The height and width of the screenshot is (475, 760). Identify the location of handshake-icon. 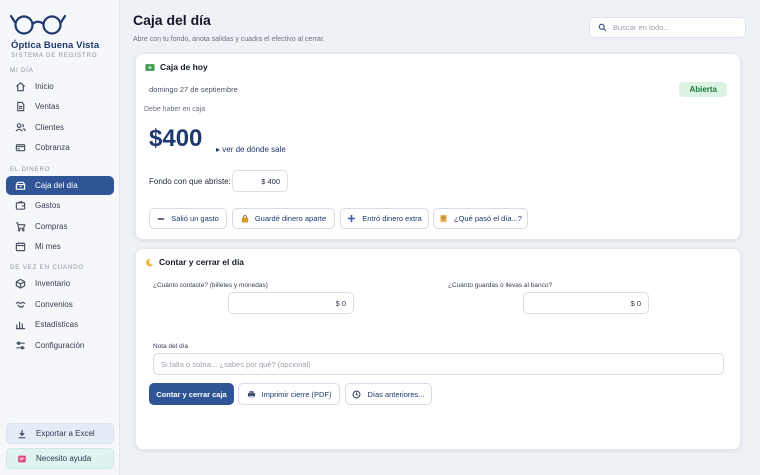
(20, 305).